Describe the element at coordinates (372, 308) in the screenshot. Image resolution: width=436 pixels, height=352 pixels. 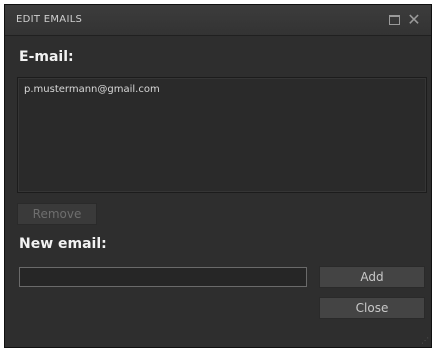
I see `close-button: Close` at that location.